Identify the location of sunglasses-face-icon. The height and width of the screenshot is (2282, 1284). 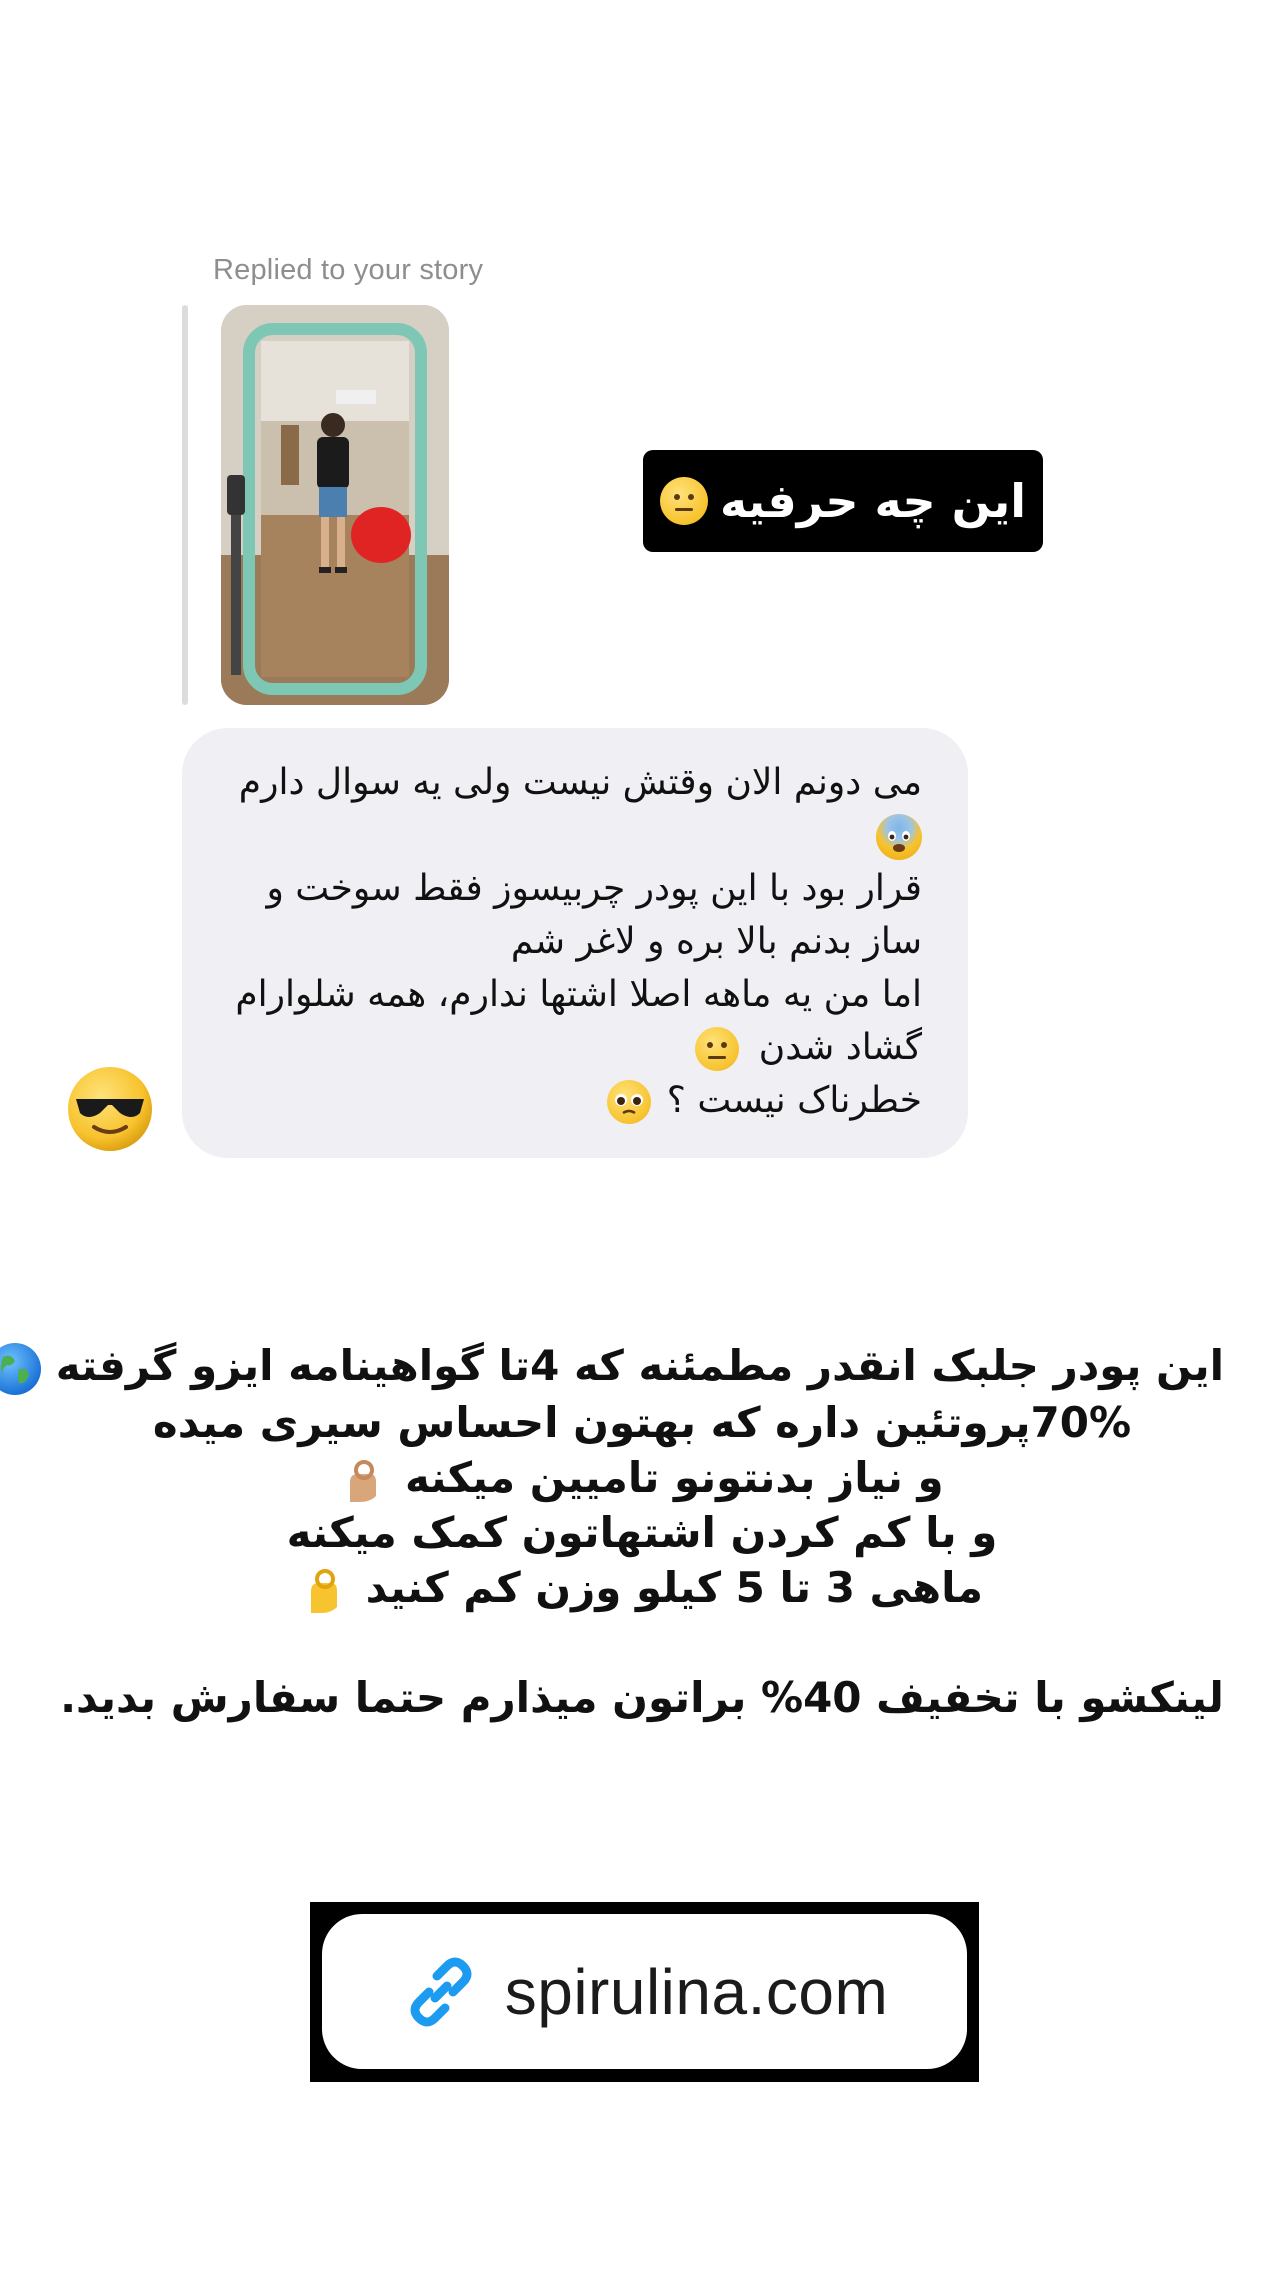
(110, 1109).